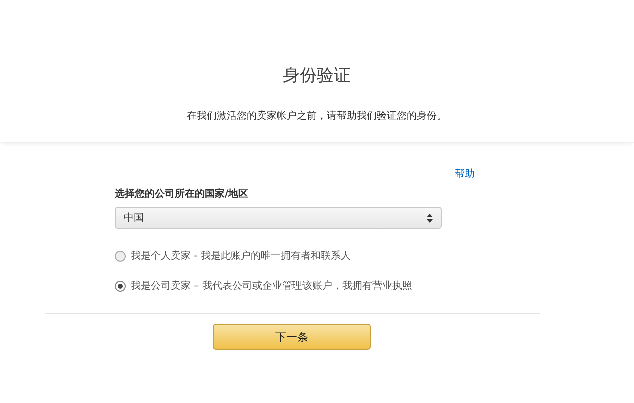 The height and width of the screenshot is (403, 634). Describe the element at coordinates (465, 174) in the screenshot. I see `help-link: 帮助` at that location.